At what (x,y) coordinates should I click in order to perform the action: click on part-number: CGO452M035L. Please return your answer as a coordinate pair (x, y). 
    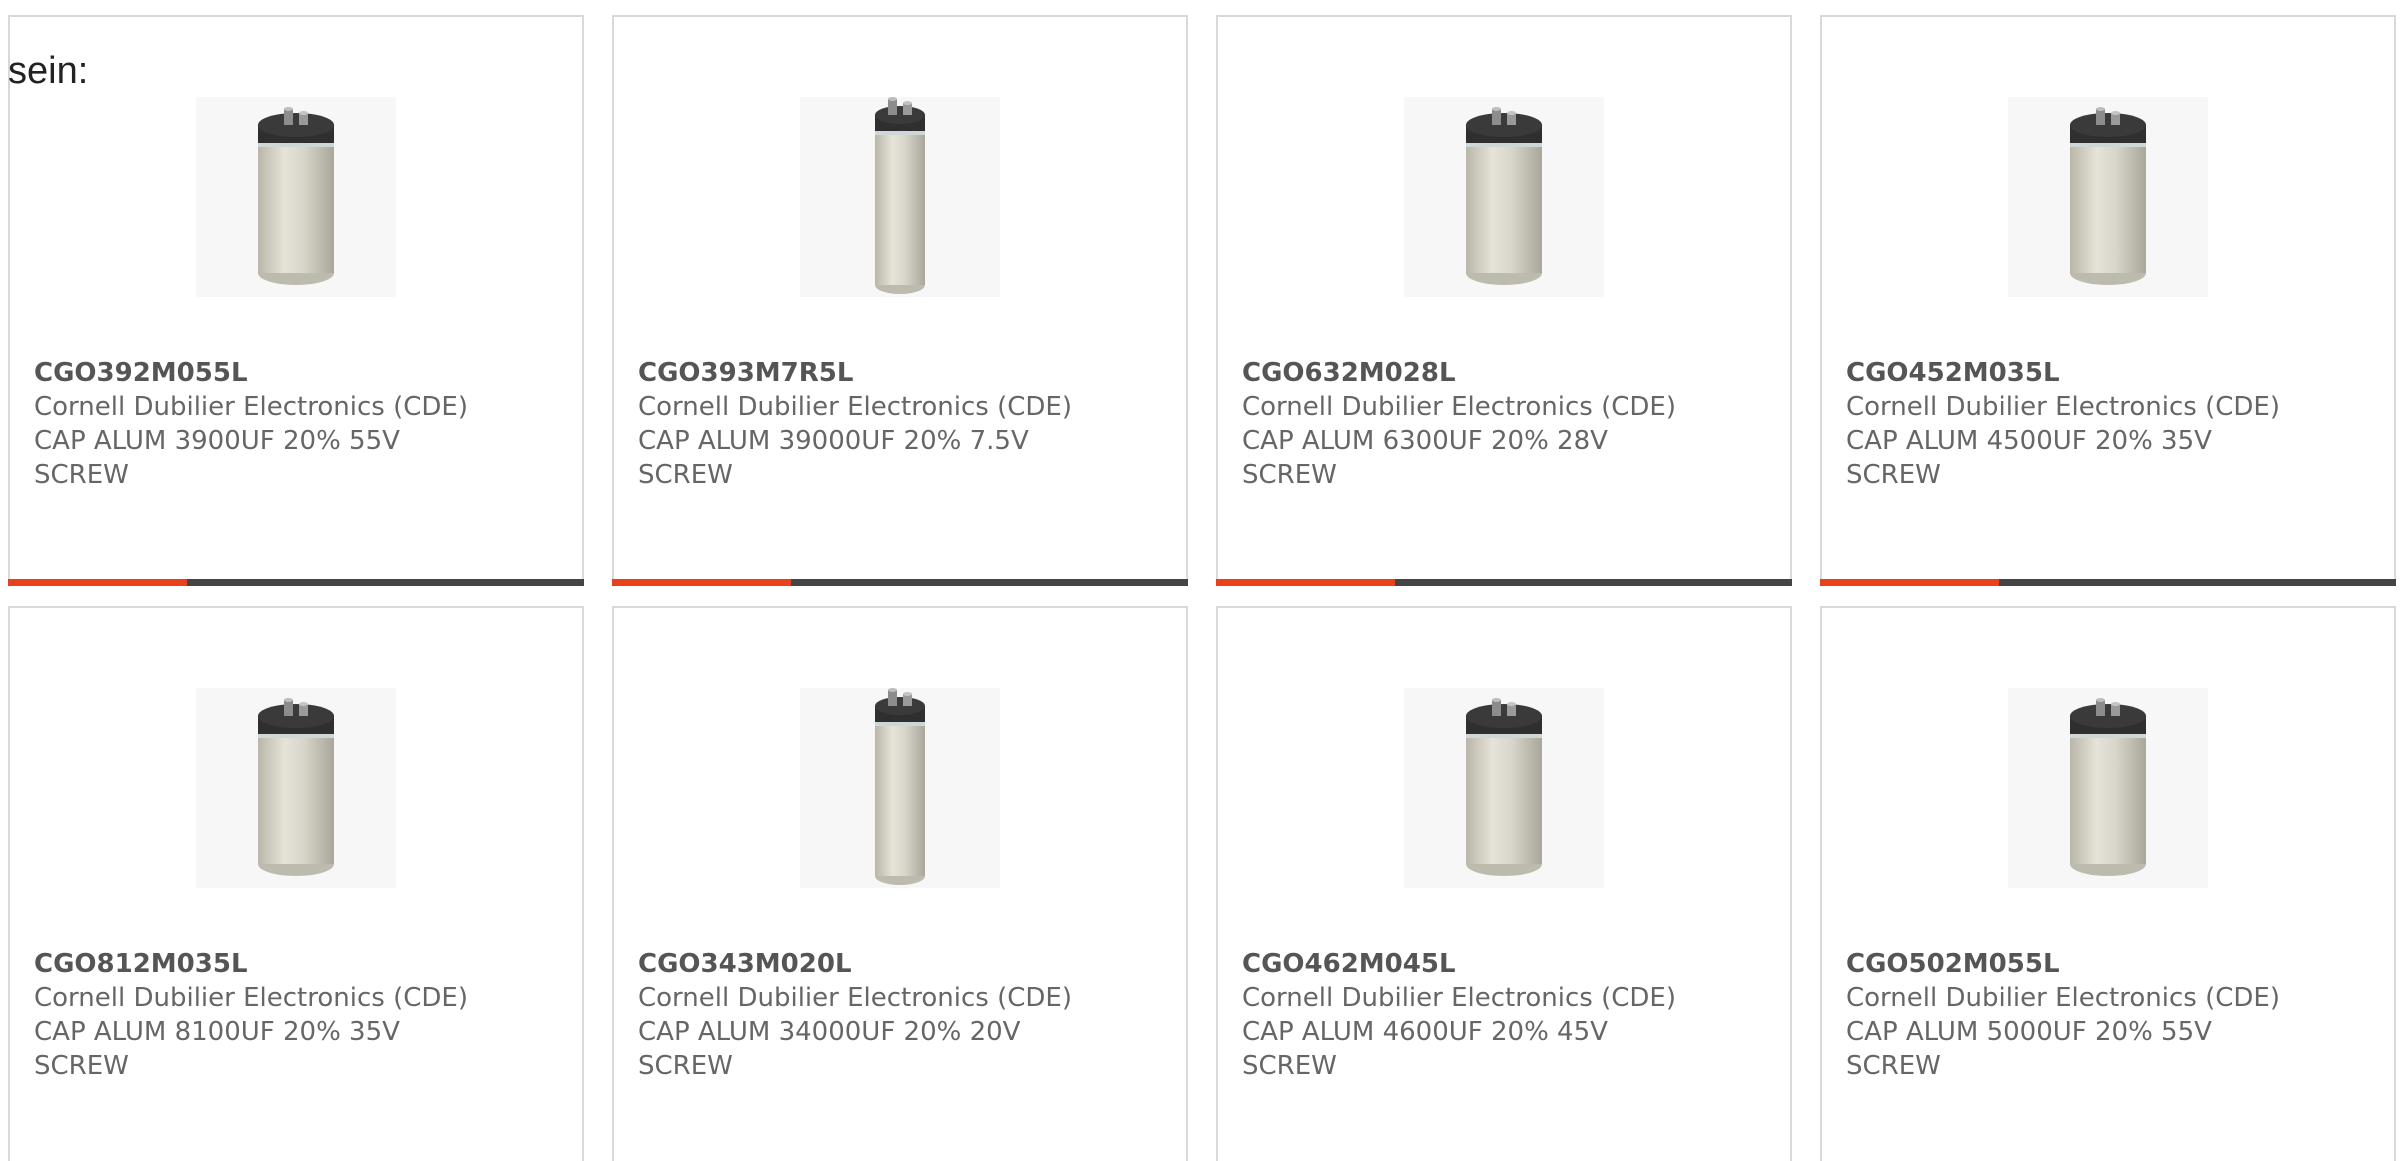
    Looking at the image, I should click on (2112, 373).